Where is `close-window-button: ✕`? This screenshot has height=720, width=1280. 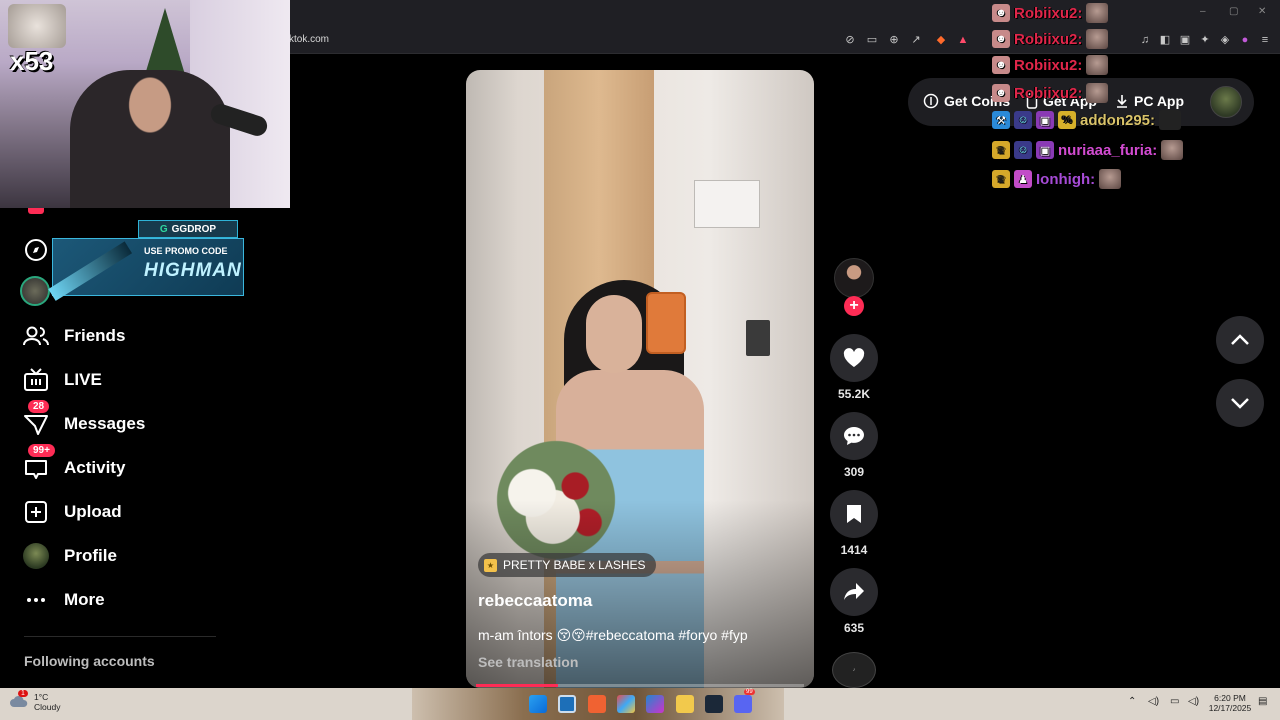 close-window-button: ✕ is located at coordinates (1262, 11).